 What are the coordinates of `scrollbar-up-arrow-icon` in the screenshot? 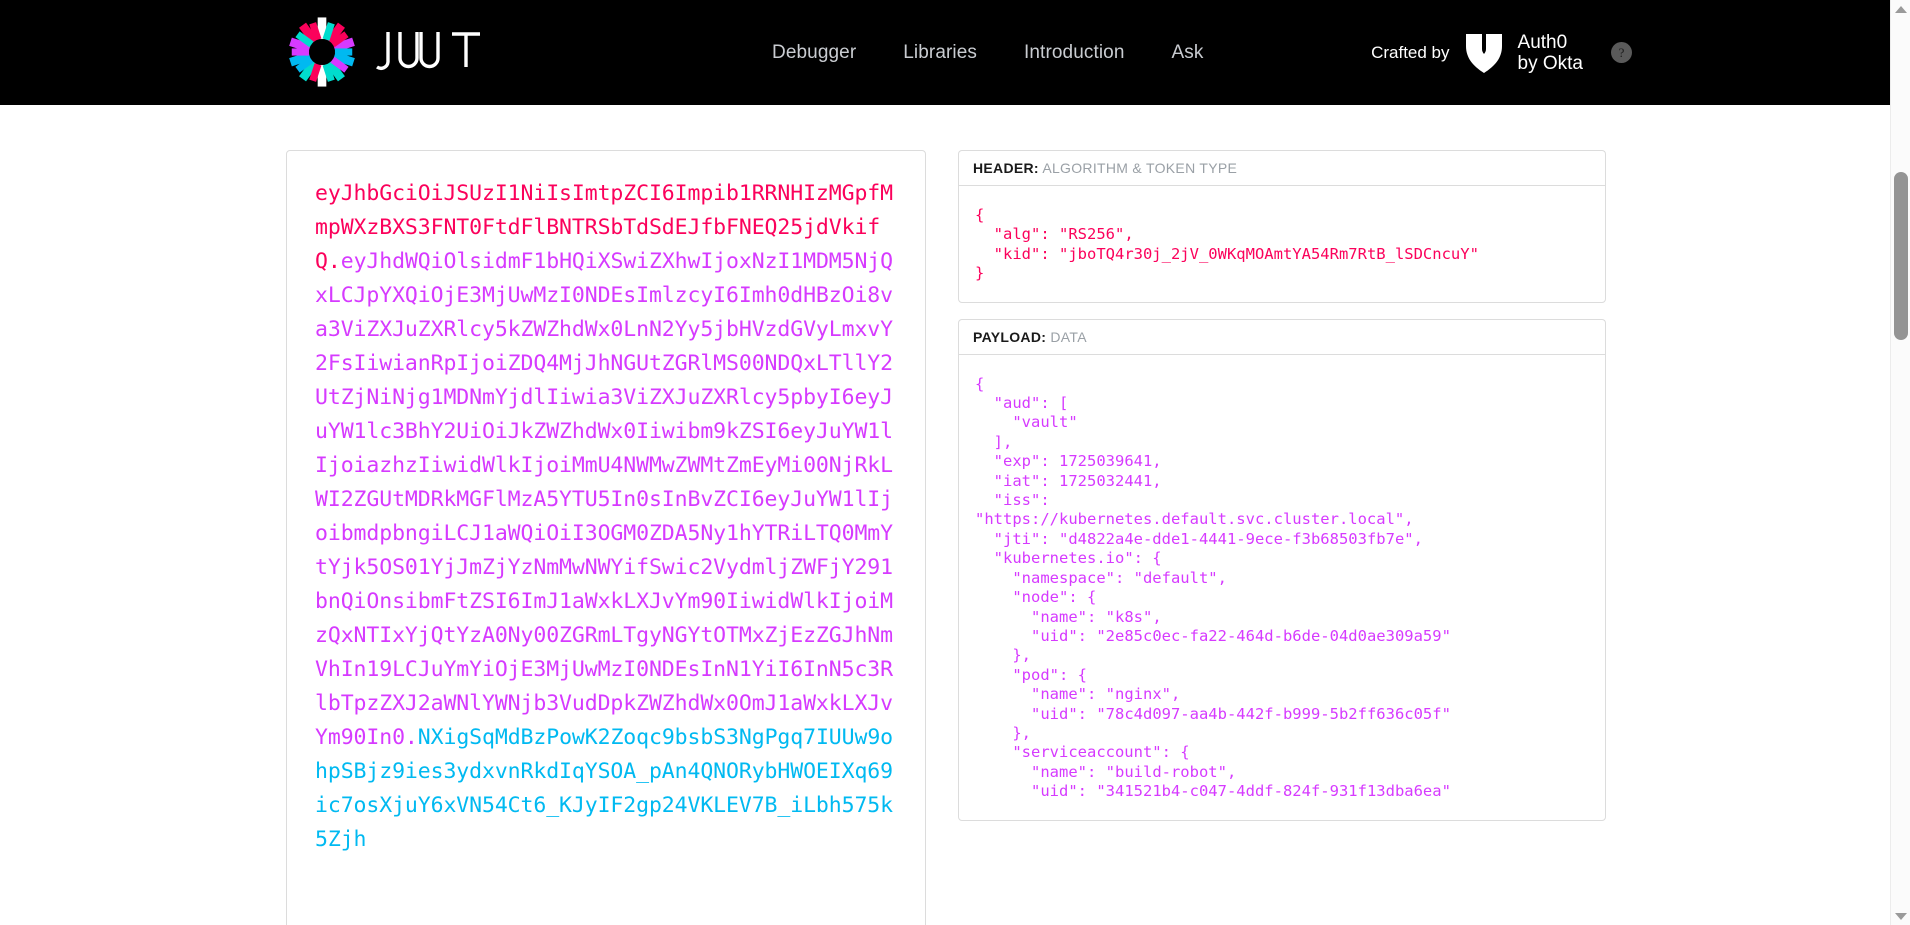 It's located at (1900, 9).